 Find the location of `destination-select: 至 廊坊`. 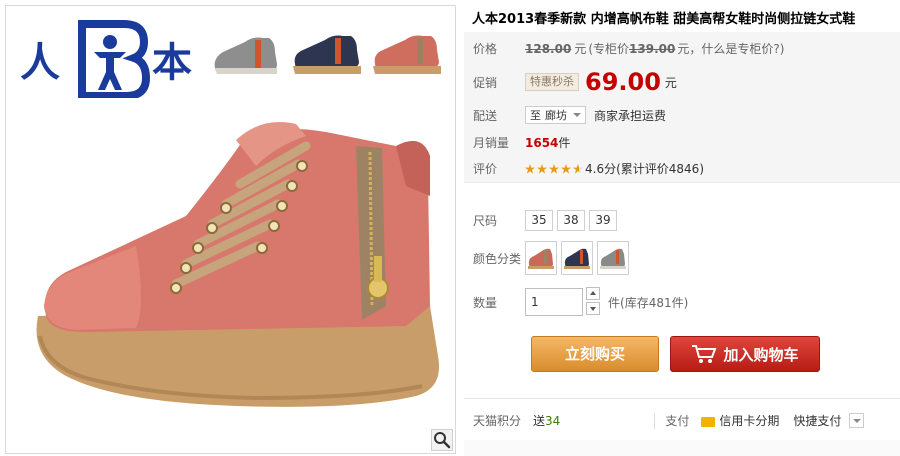

destination-select: 至 廊坊 is located at coordinates (555, 115).